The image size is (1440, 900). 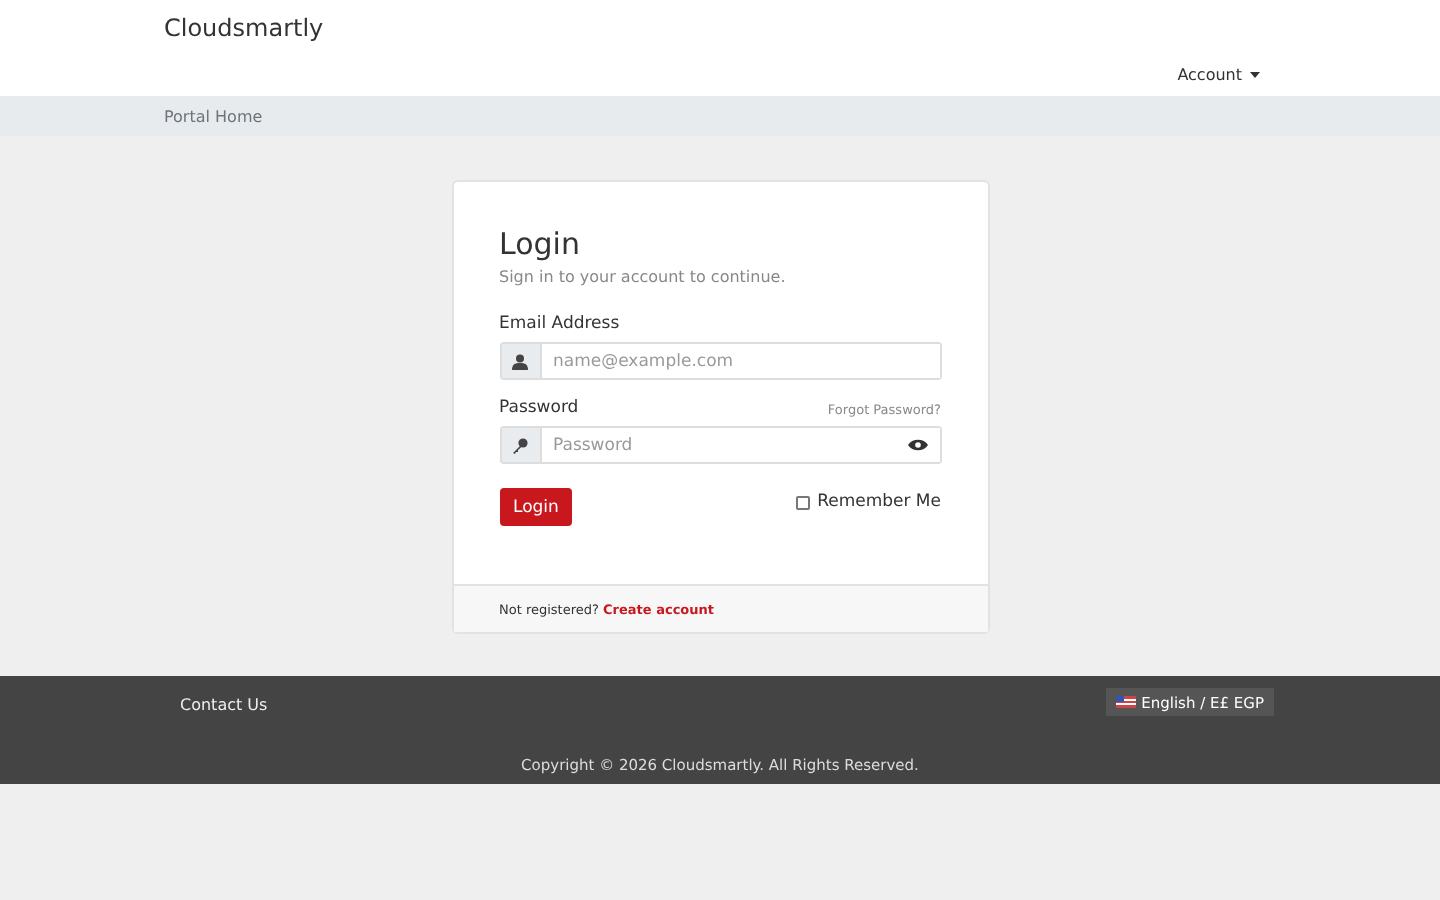 I want to click on eye-icon, so click(x=917, y=445).